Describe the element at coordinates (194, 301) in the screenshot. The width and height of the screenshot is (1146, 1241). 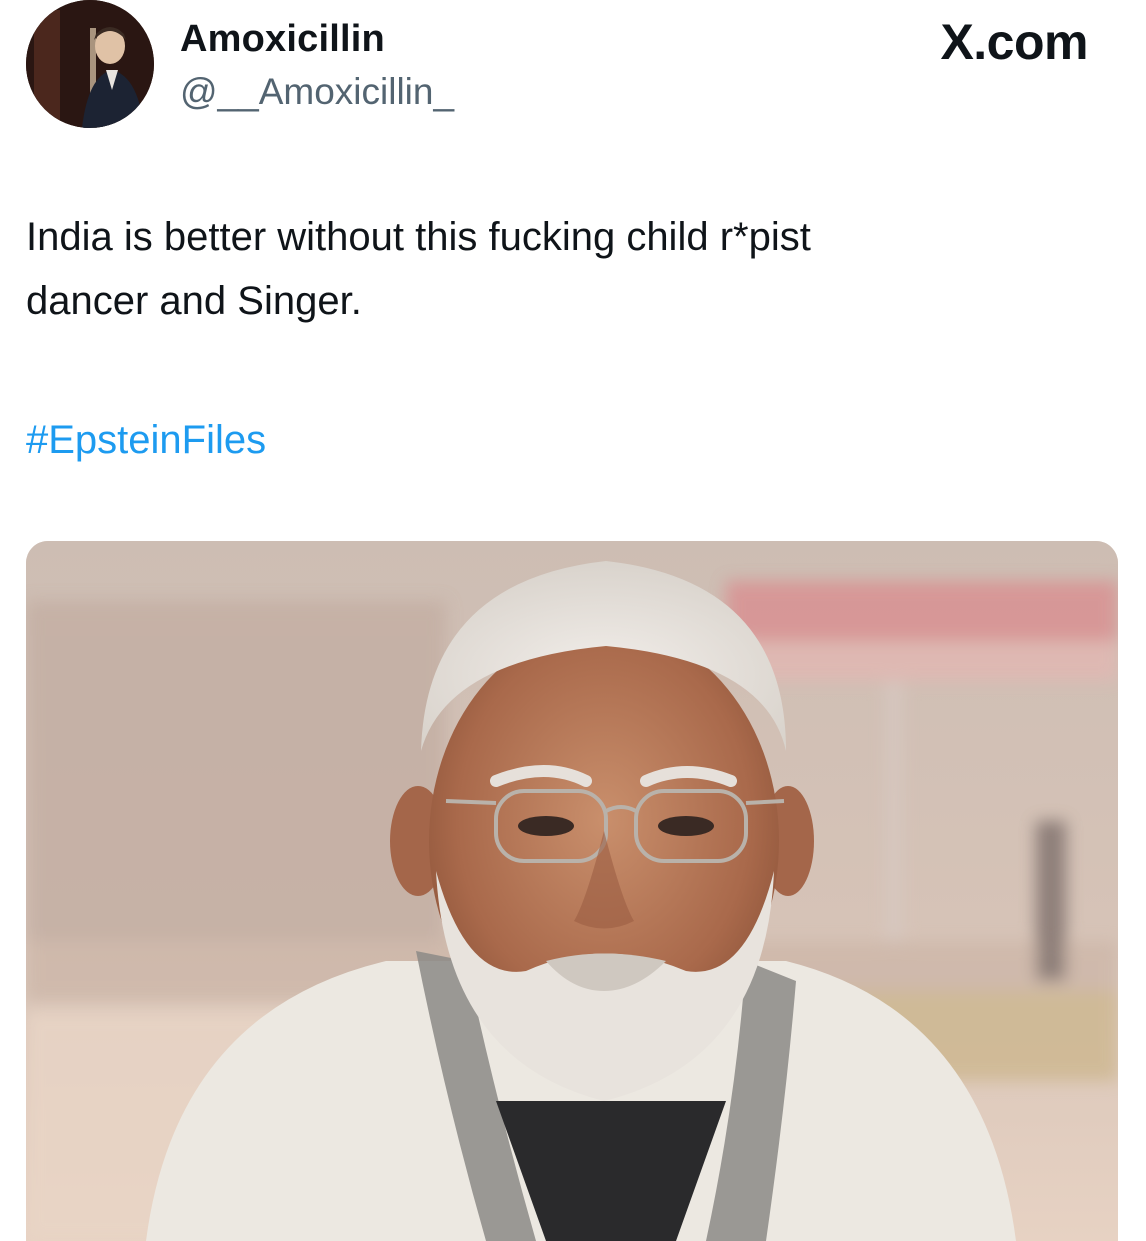
I see `tweet-text-line: dancer and Singer.` at that location.